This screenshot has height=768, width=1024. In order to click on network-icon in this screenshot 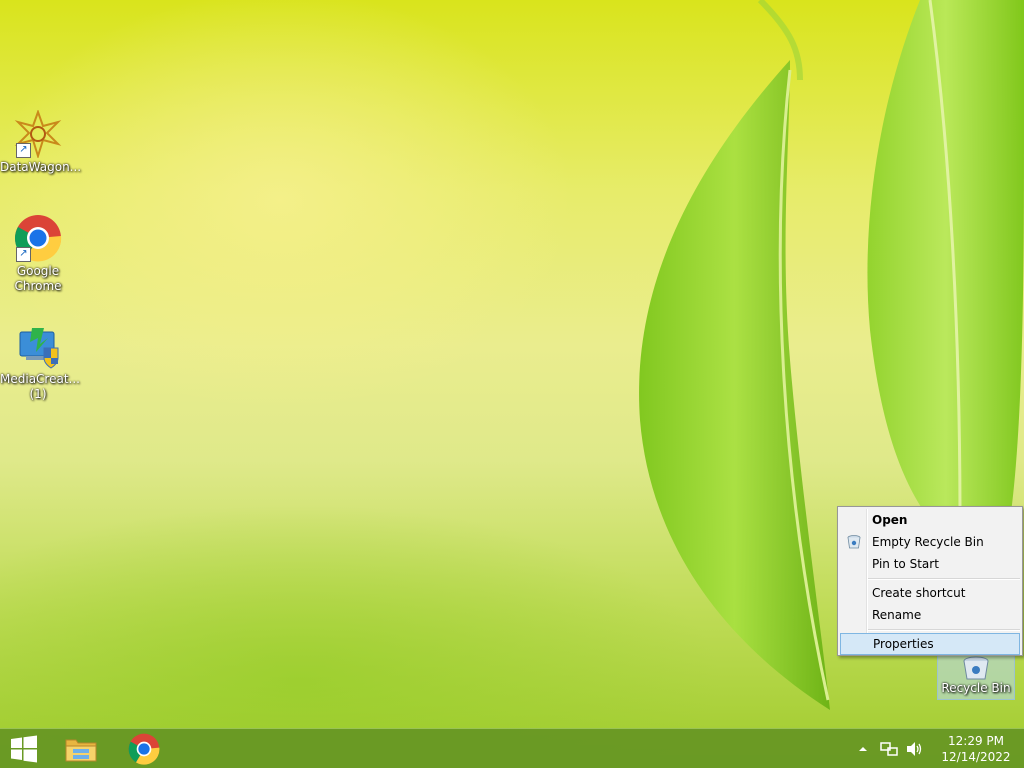, I will do `click(889, 749)`.